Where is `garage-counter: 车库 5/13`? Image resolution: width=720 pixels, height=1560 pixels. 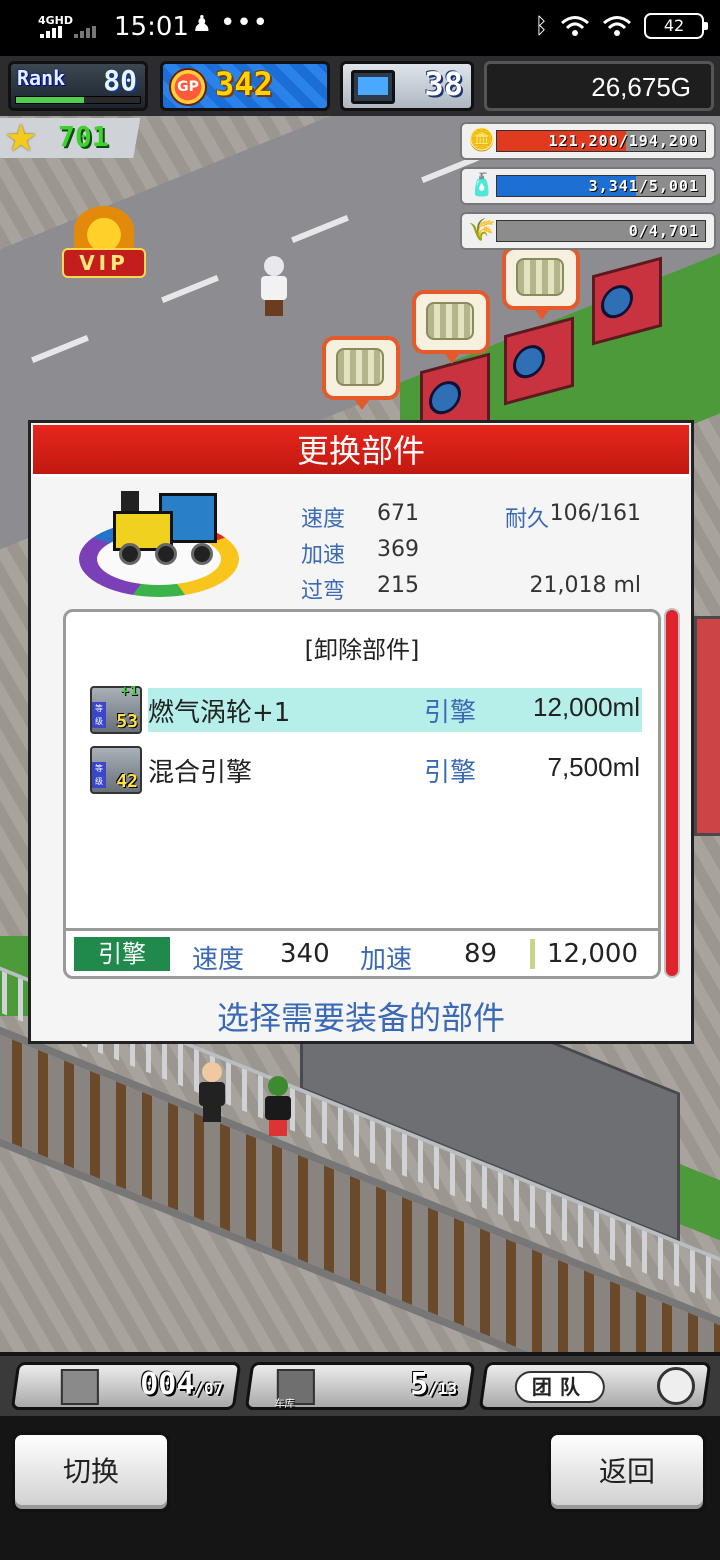
garage-counter: 车库 5/13 is located at coordinates (360, 1386).